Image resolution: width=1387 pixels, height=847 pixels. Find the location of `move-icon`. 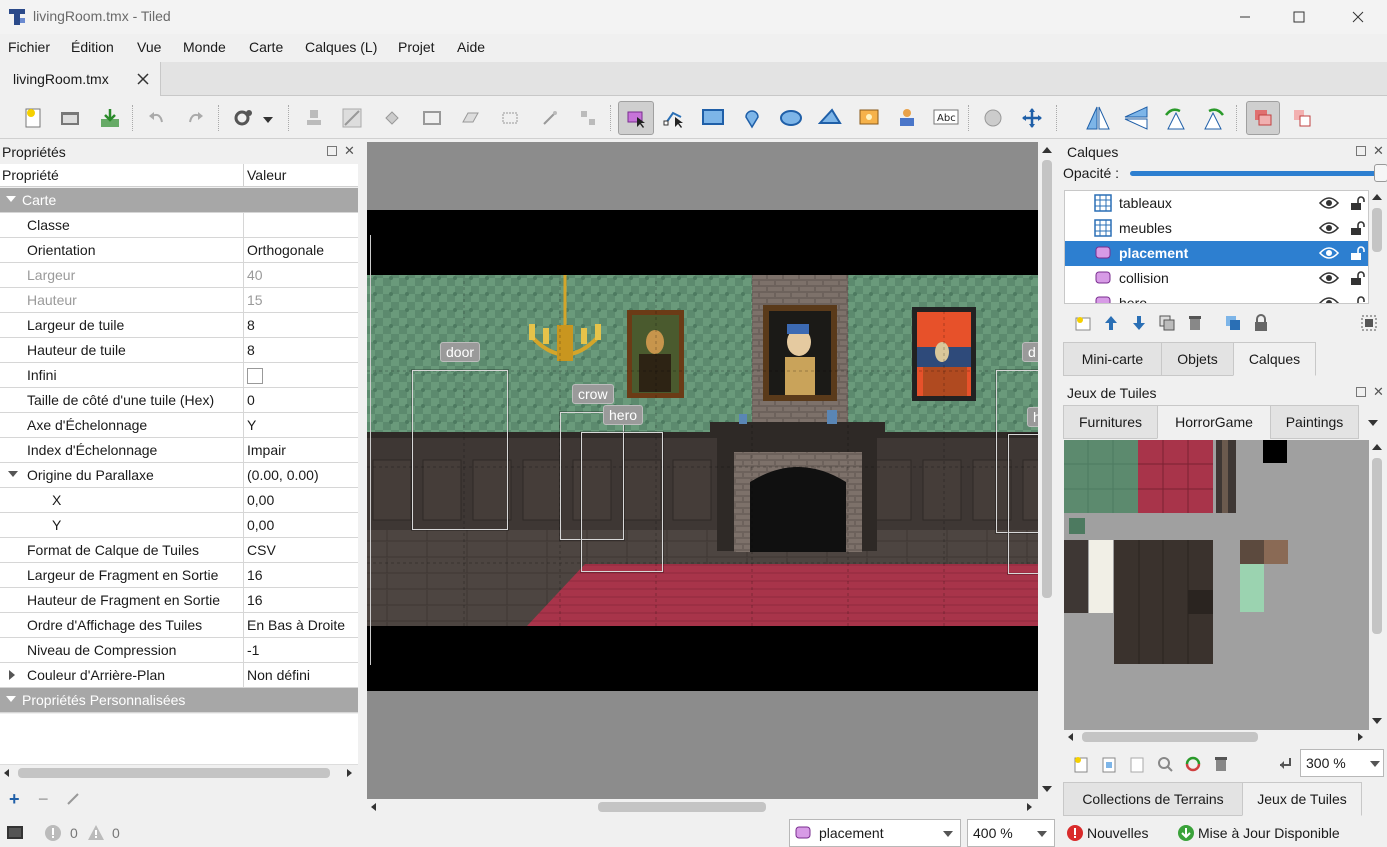

move-icon is located at coordinates (1032, 118).